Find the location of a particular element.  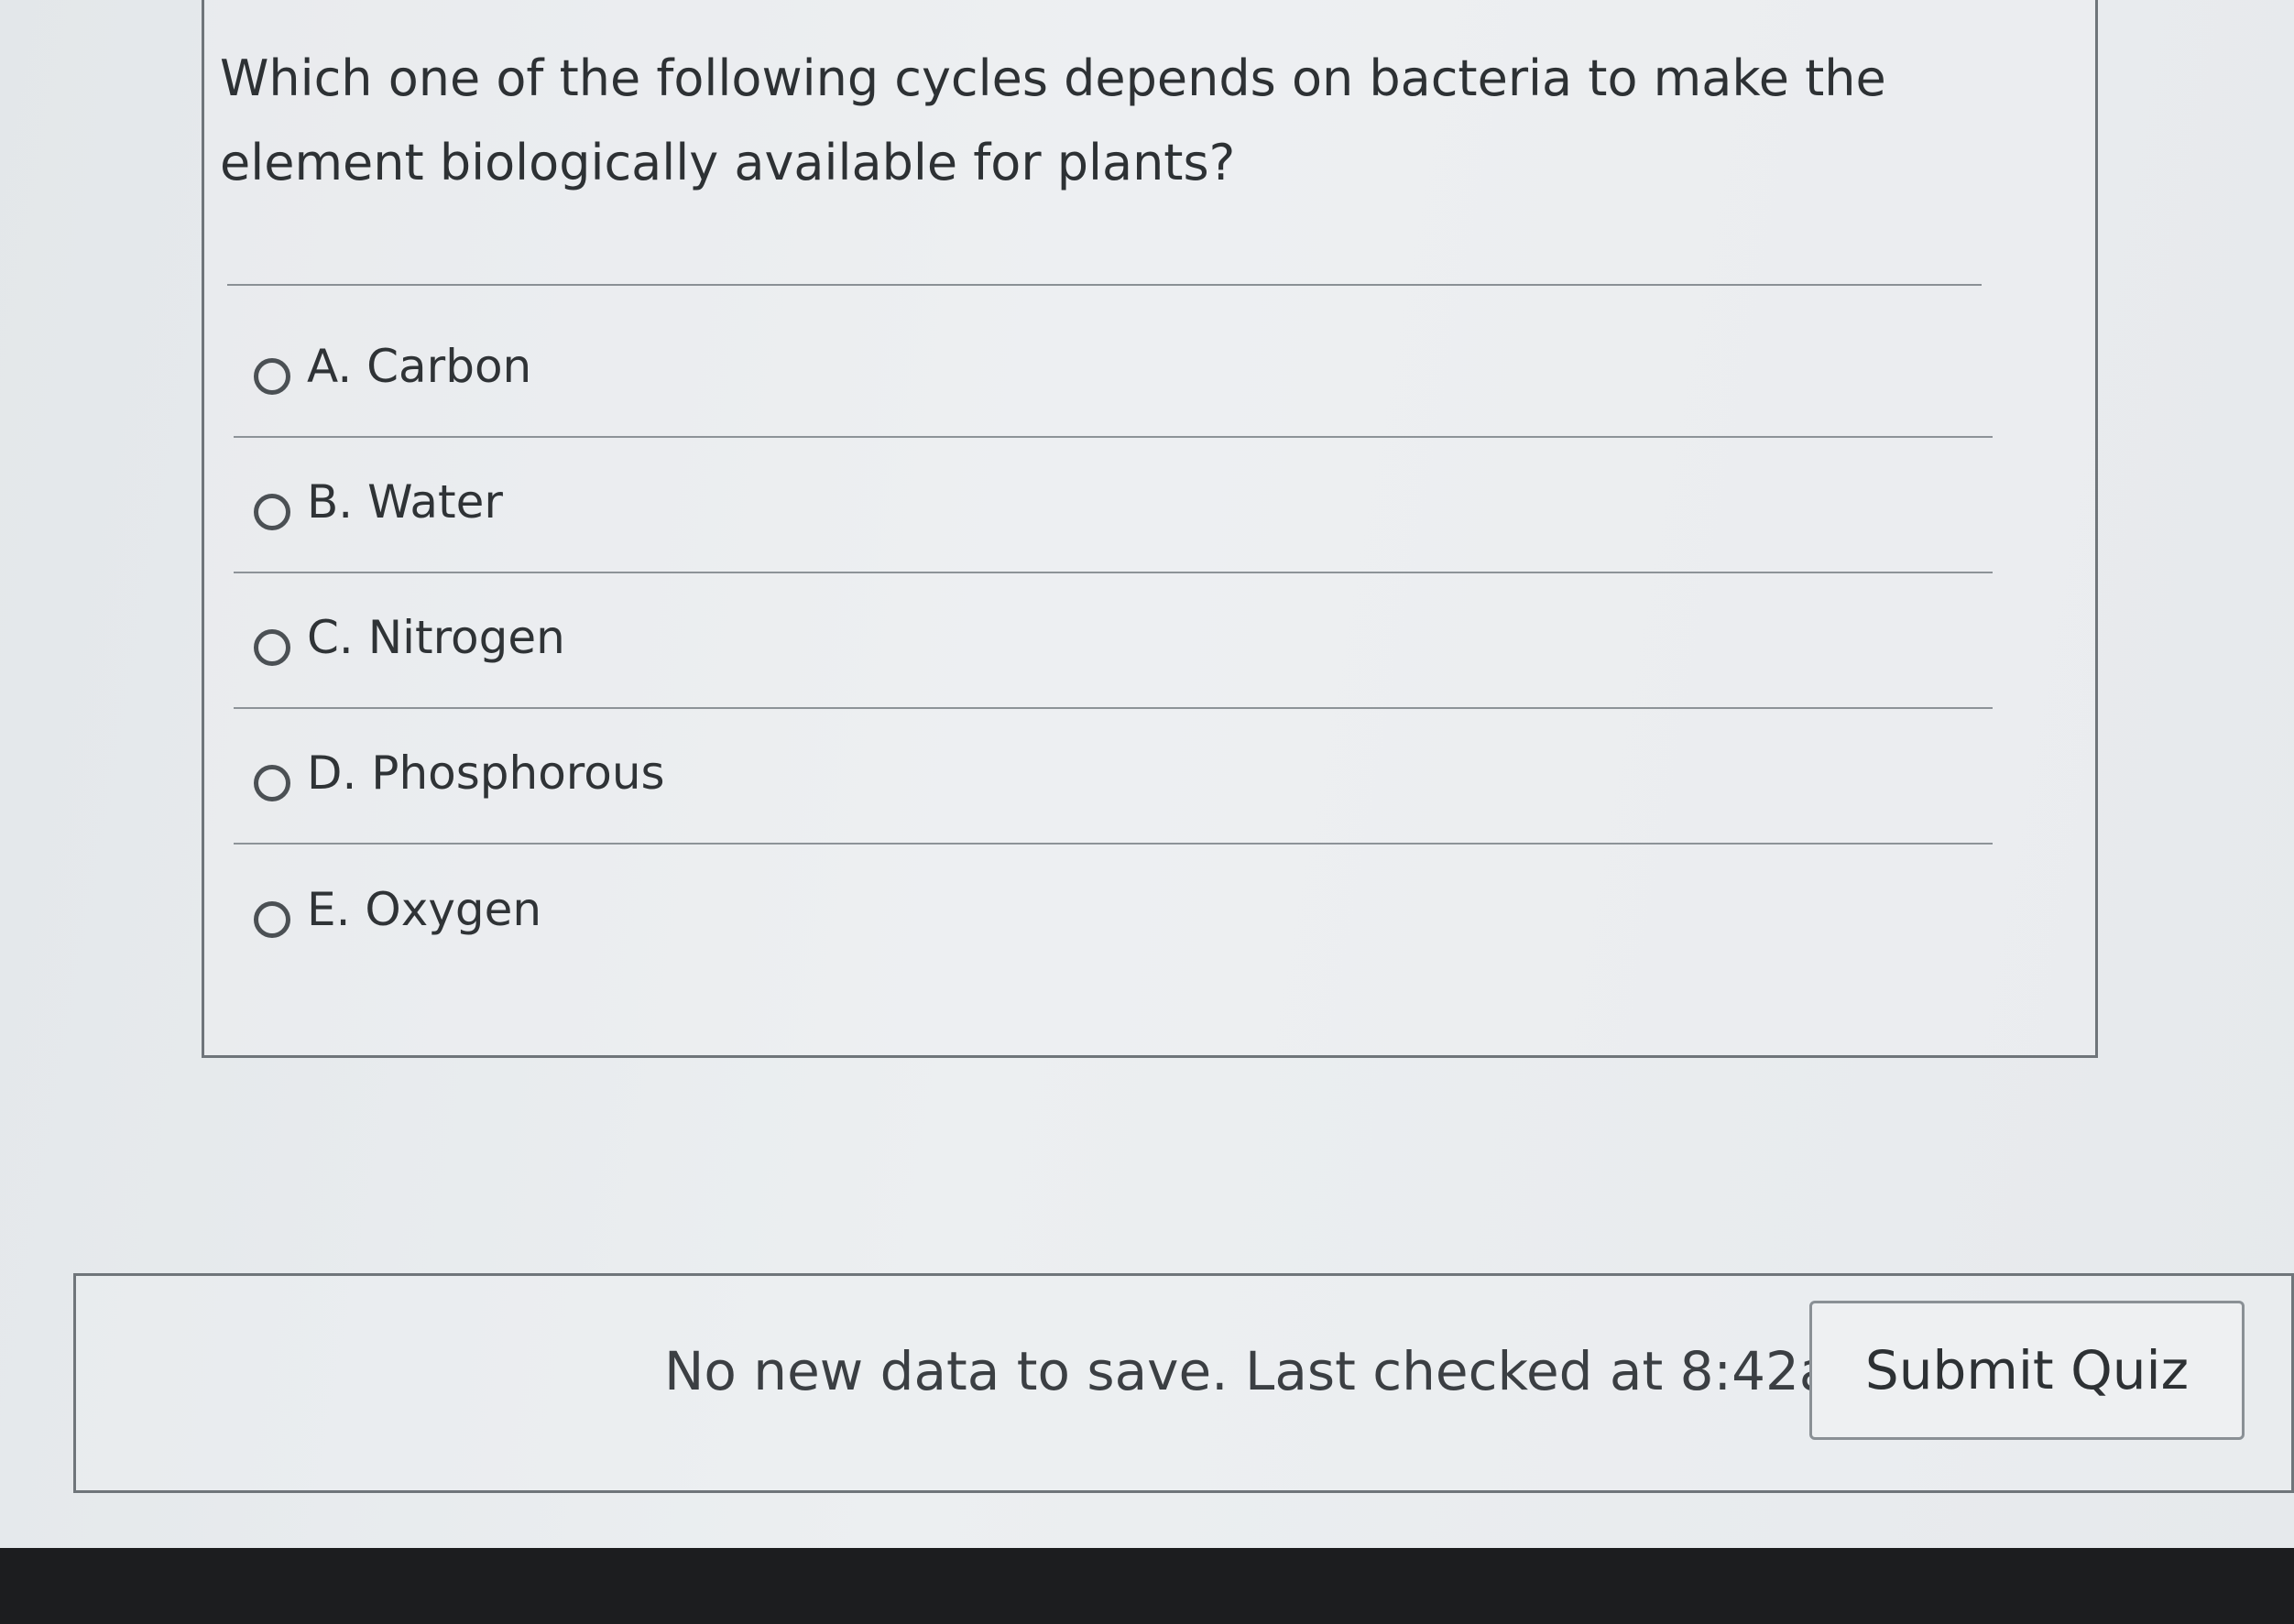

answer-option-b: B. Water is located at coordinates (1114, 505).